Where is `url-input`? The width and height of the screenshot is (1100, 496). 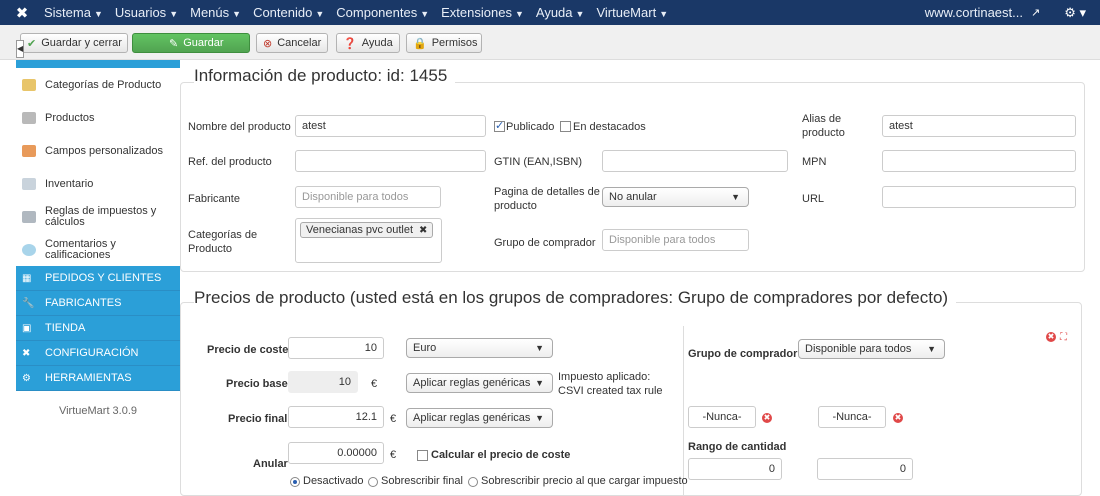 url-input is located at coordinates (979, 197).